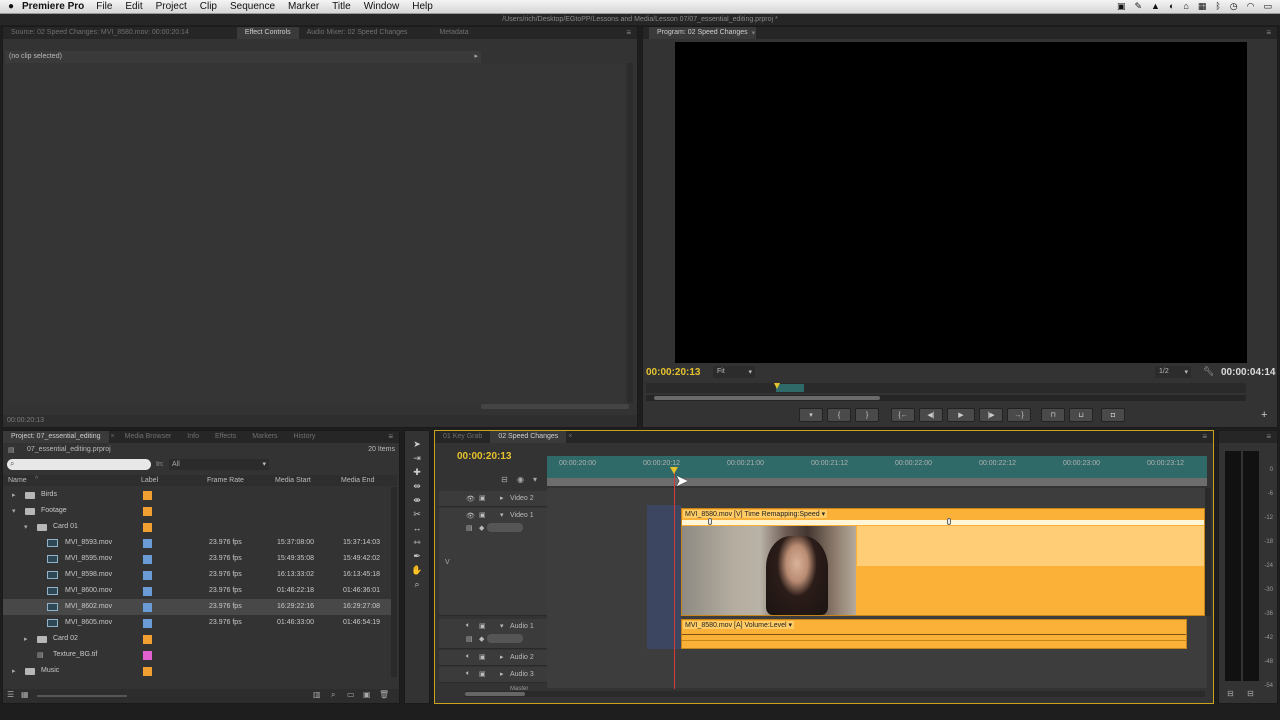 The image size is (1280, 720). Describe the element at coordinates (367, 694) in the screenshot. I see `new-item-icon: ▣` at that location.